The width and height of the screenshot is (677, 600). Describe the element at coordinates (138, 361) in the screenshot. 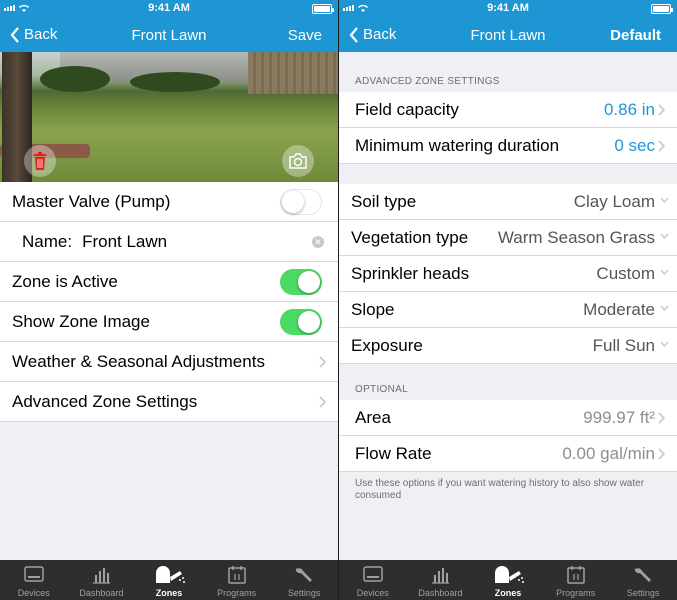

I see `weather-adjustments-label: Weather & Seasonal Adjustments` at that location.